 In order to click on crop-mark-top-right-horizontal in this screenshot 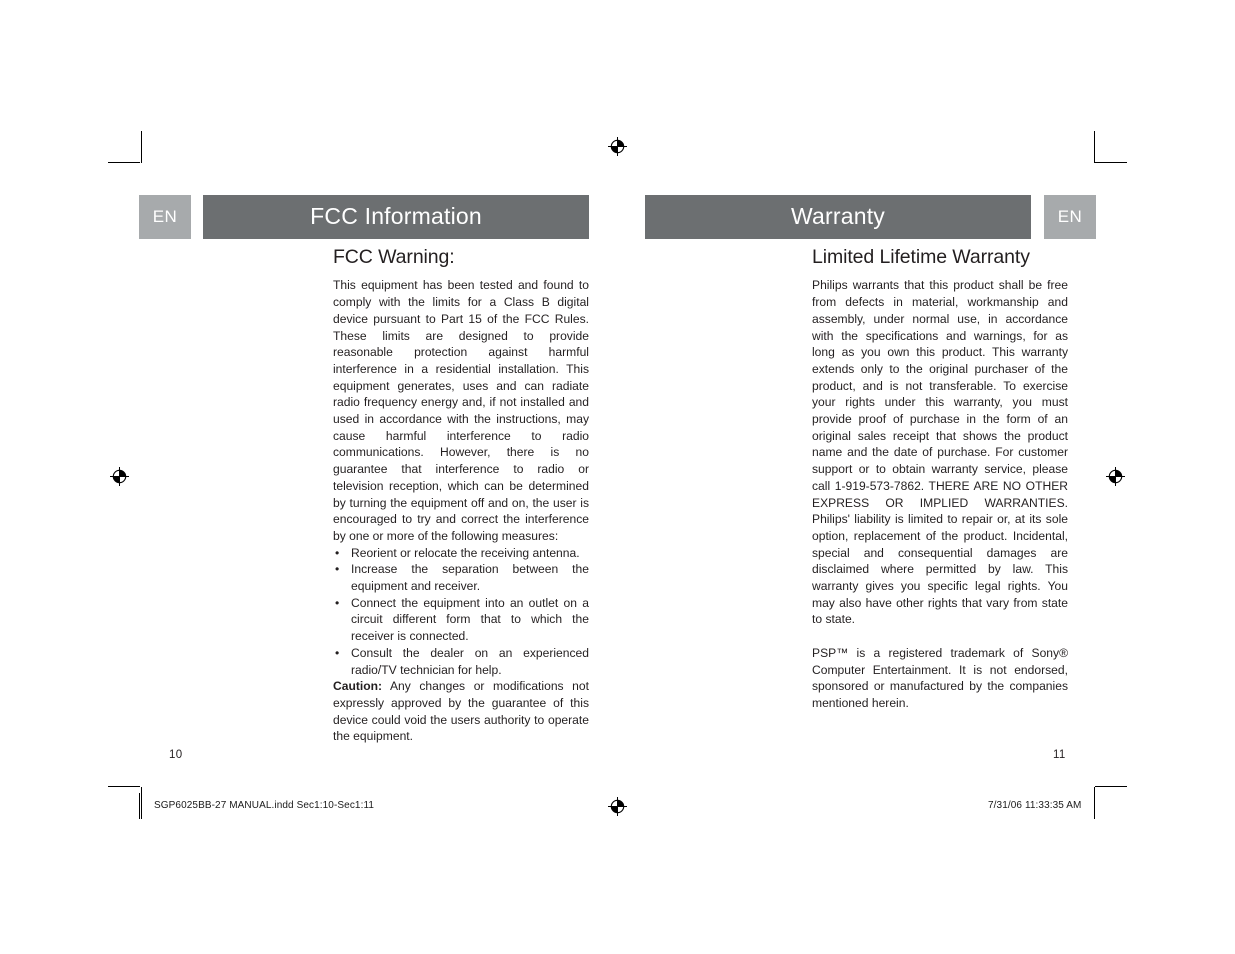, I will do `click(1111, 162)`.